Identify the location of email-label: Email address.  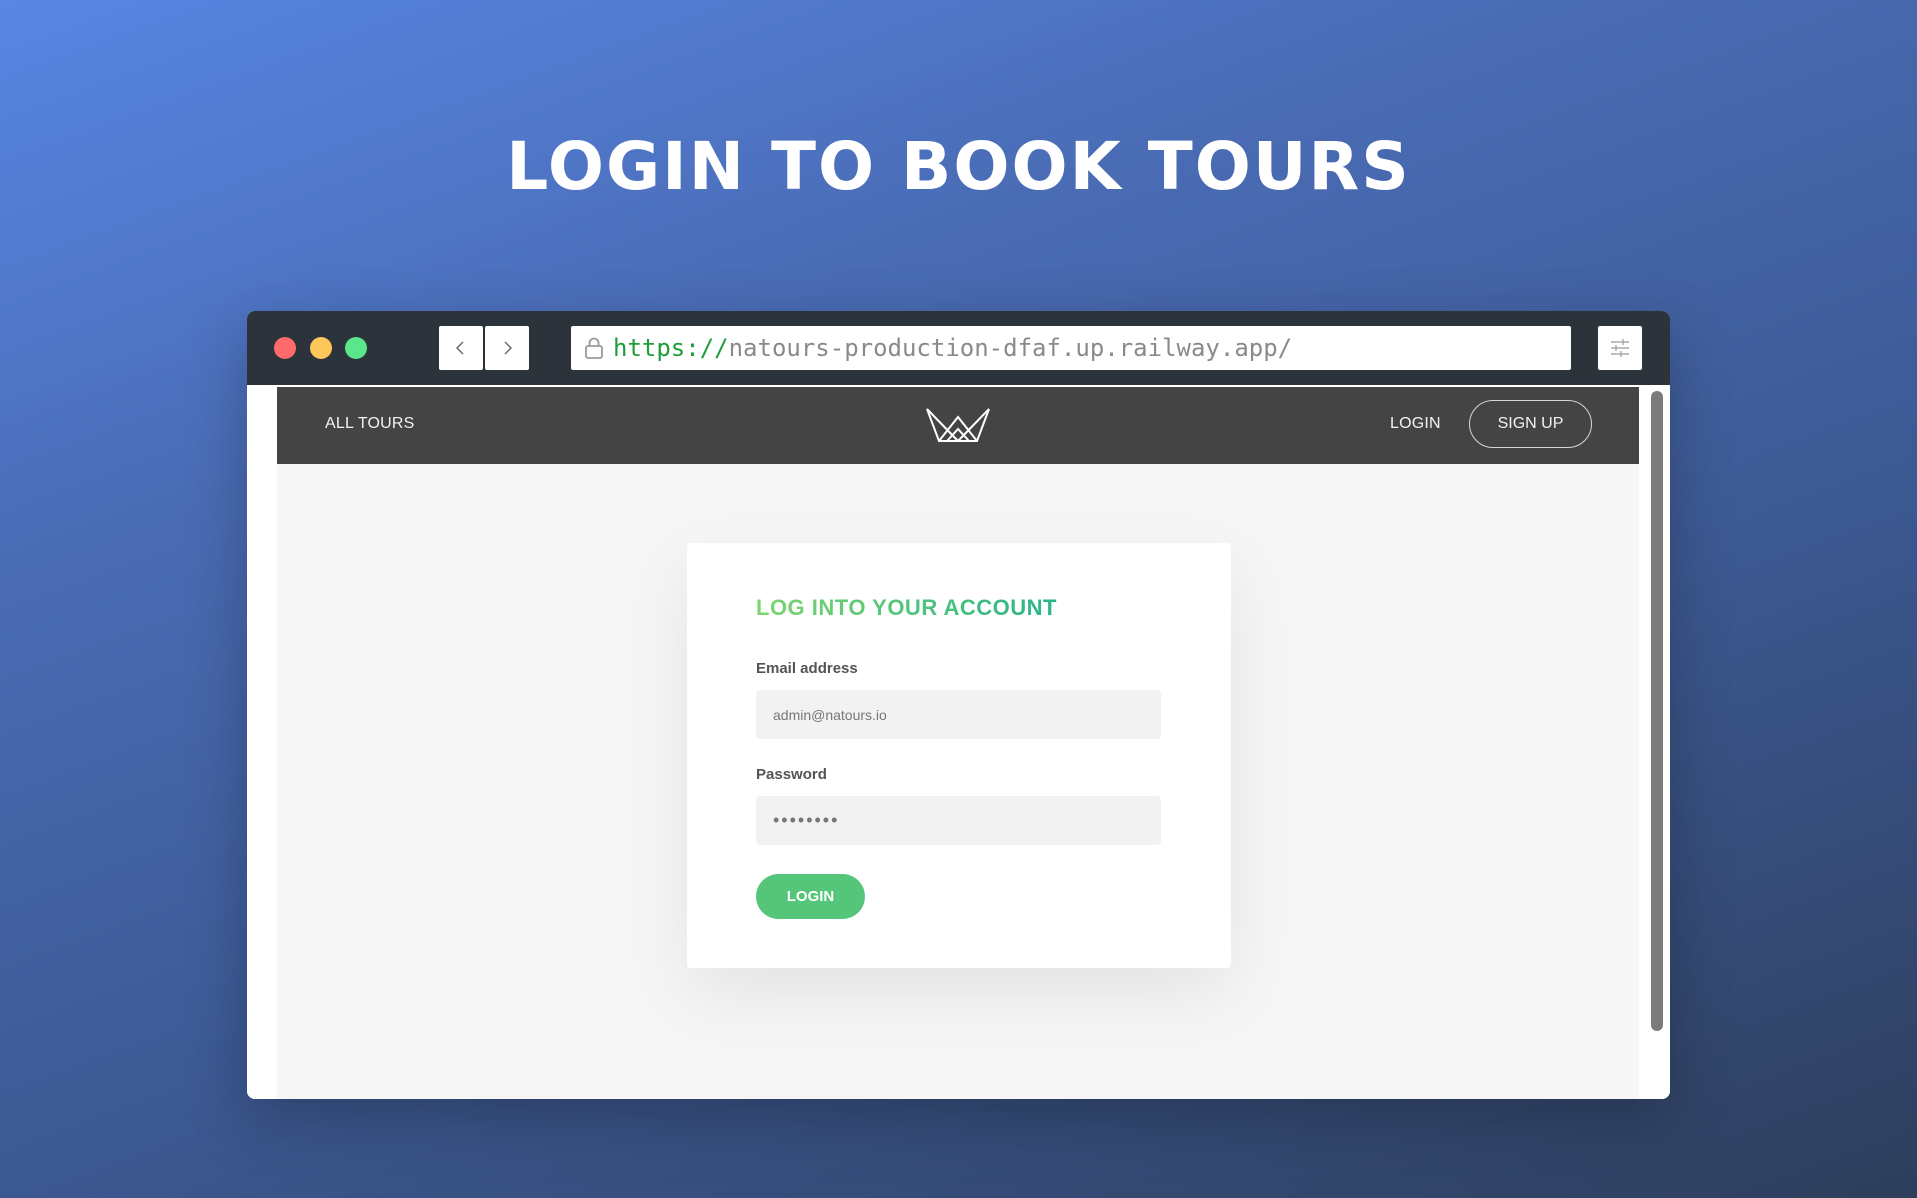
(807, 668).